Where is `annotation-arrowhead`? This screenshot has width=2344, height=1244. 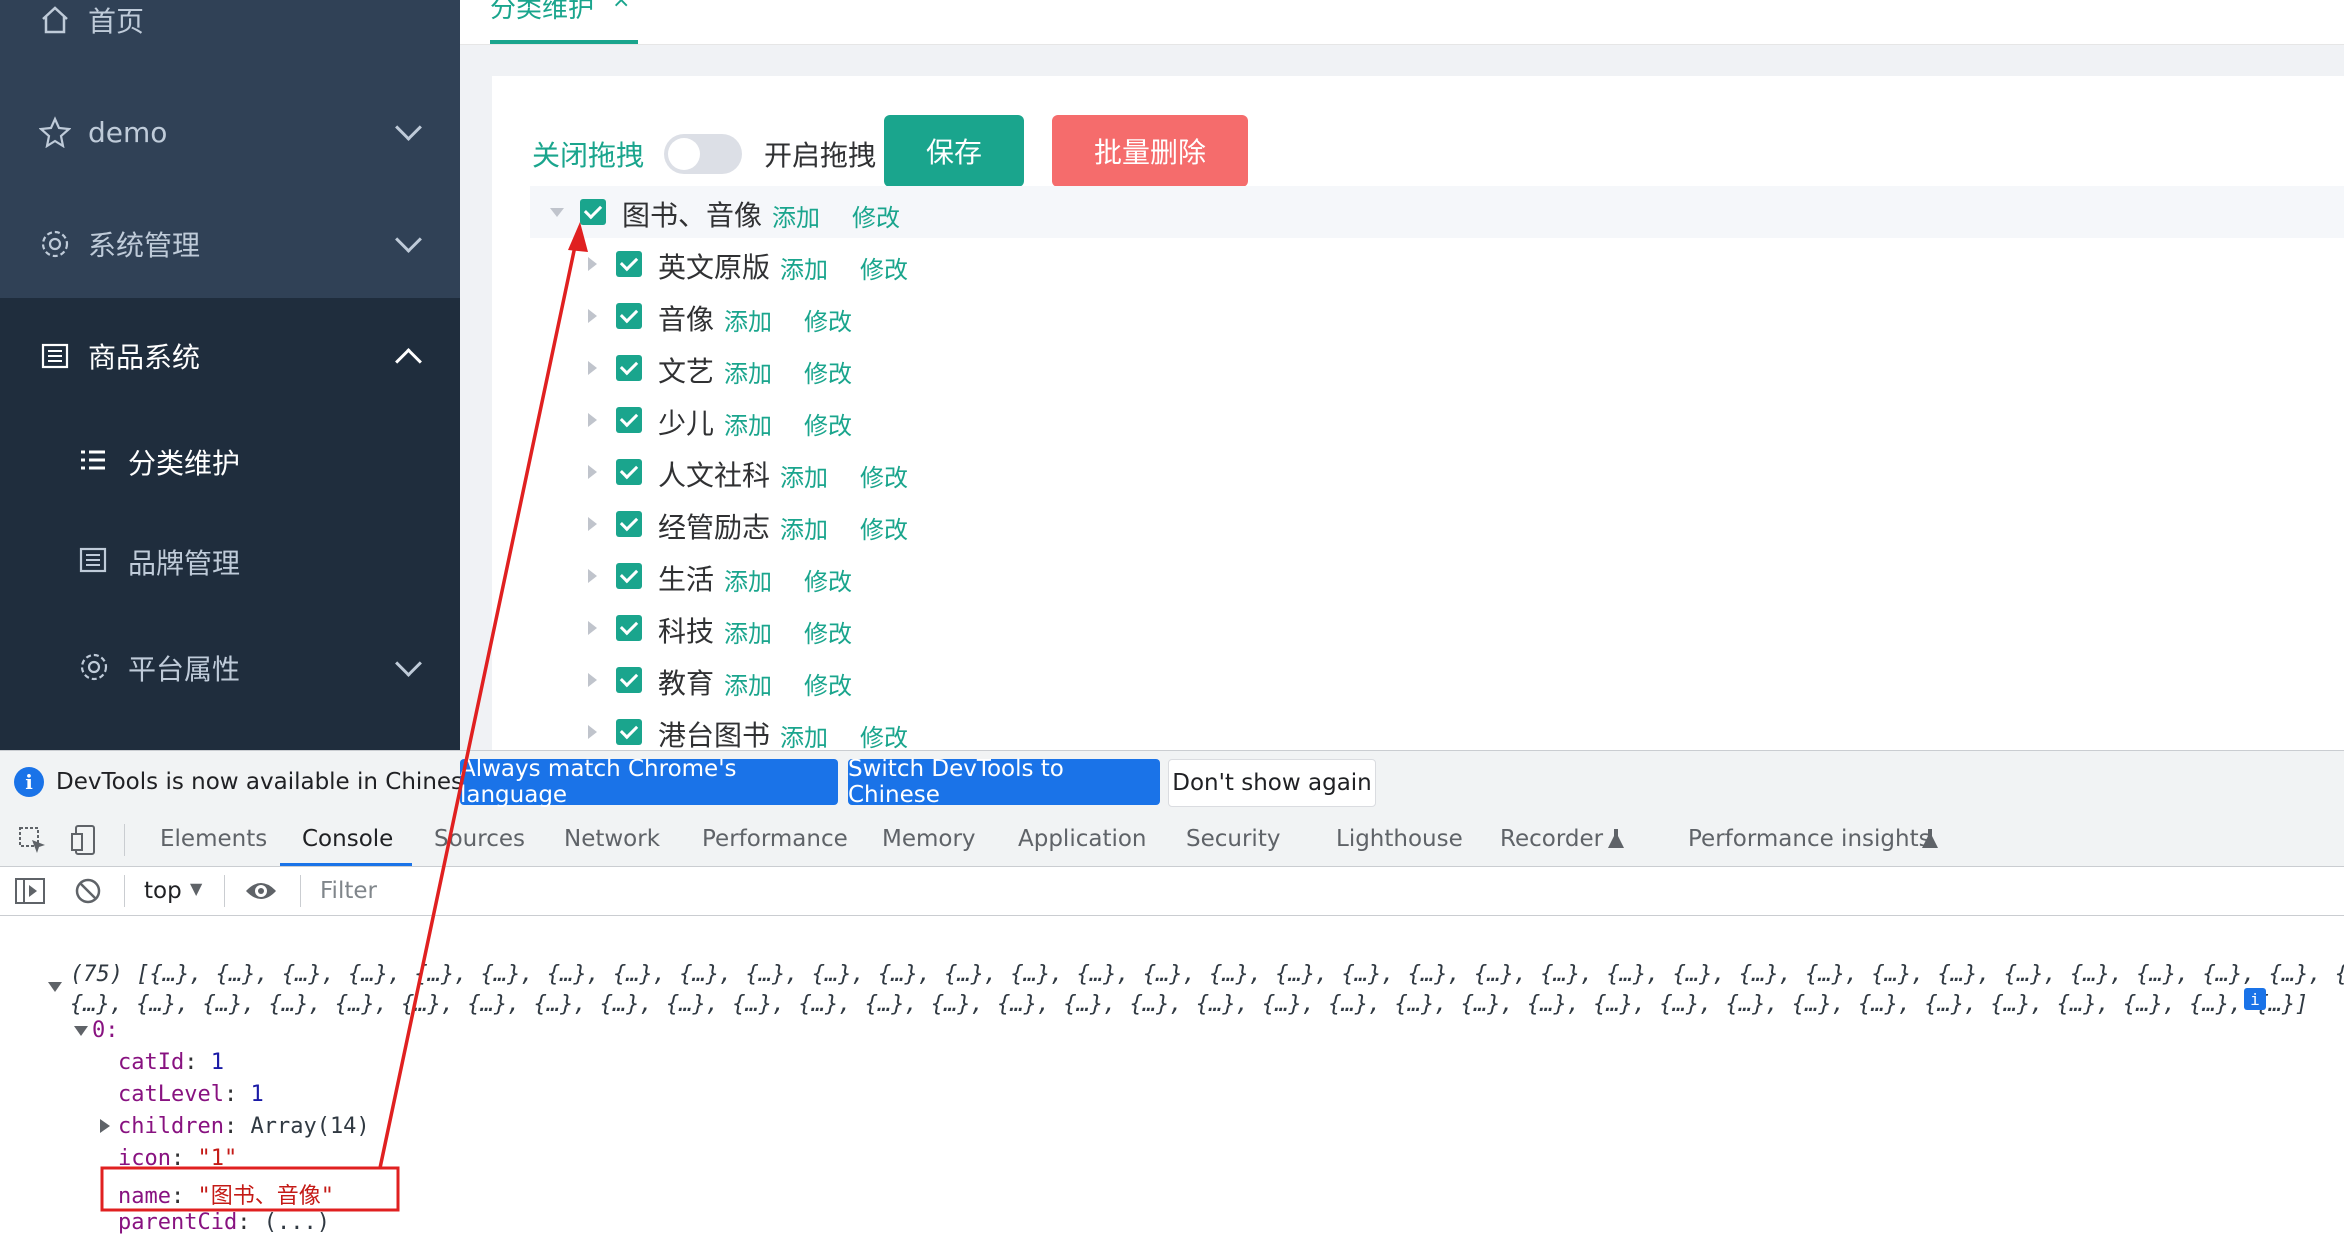 annotation-arrowhead is located at coordinates (578, 237).